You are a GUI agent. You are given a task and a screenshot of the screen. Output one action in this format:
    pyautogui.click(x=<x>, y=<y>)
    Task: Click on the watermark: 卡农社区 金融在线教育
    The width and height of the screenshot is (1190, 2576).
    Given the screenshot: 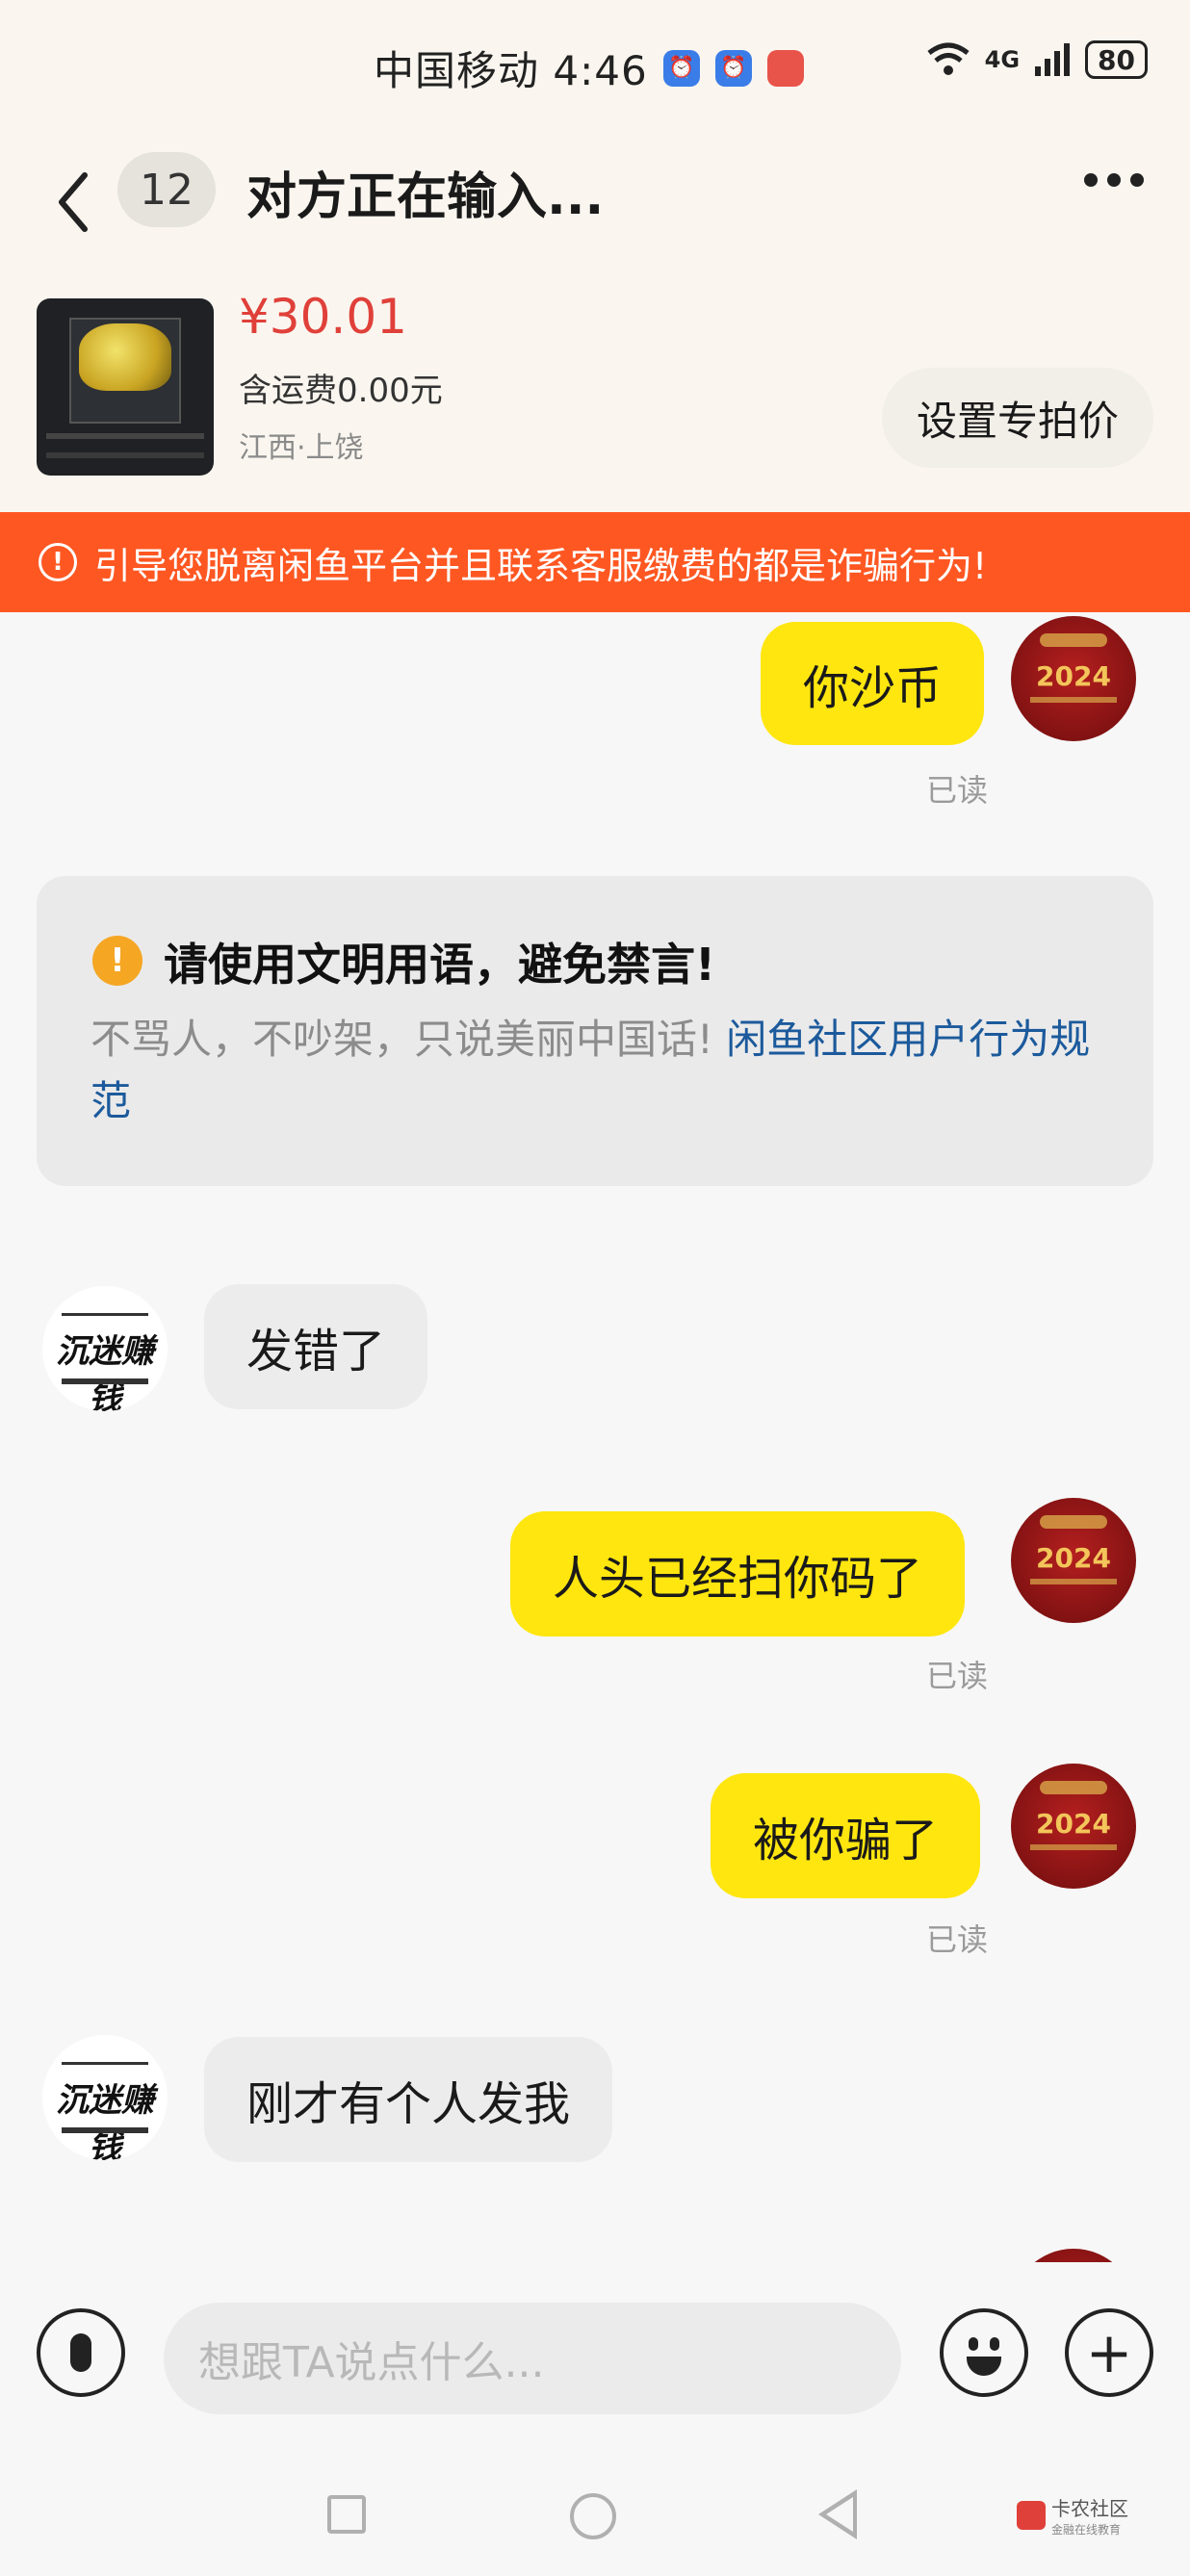 What is the action you would take?
    pyautogui.click(x=1073, y=2515)
    